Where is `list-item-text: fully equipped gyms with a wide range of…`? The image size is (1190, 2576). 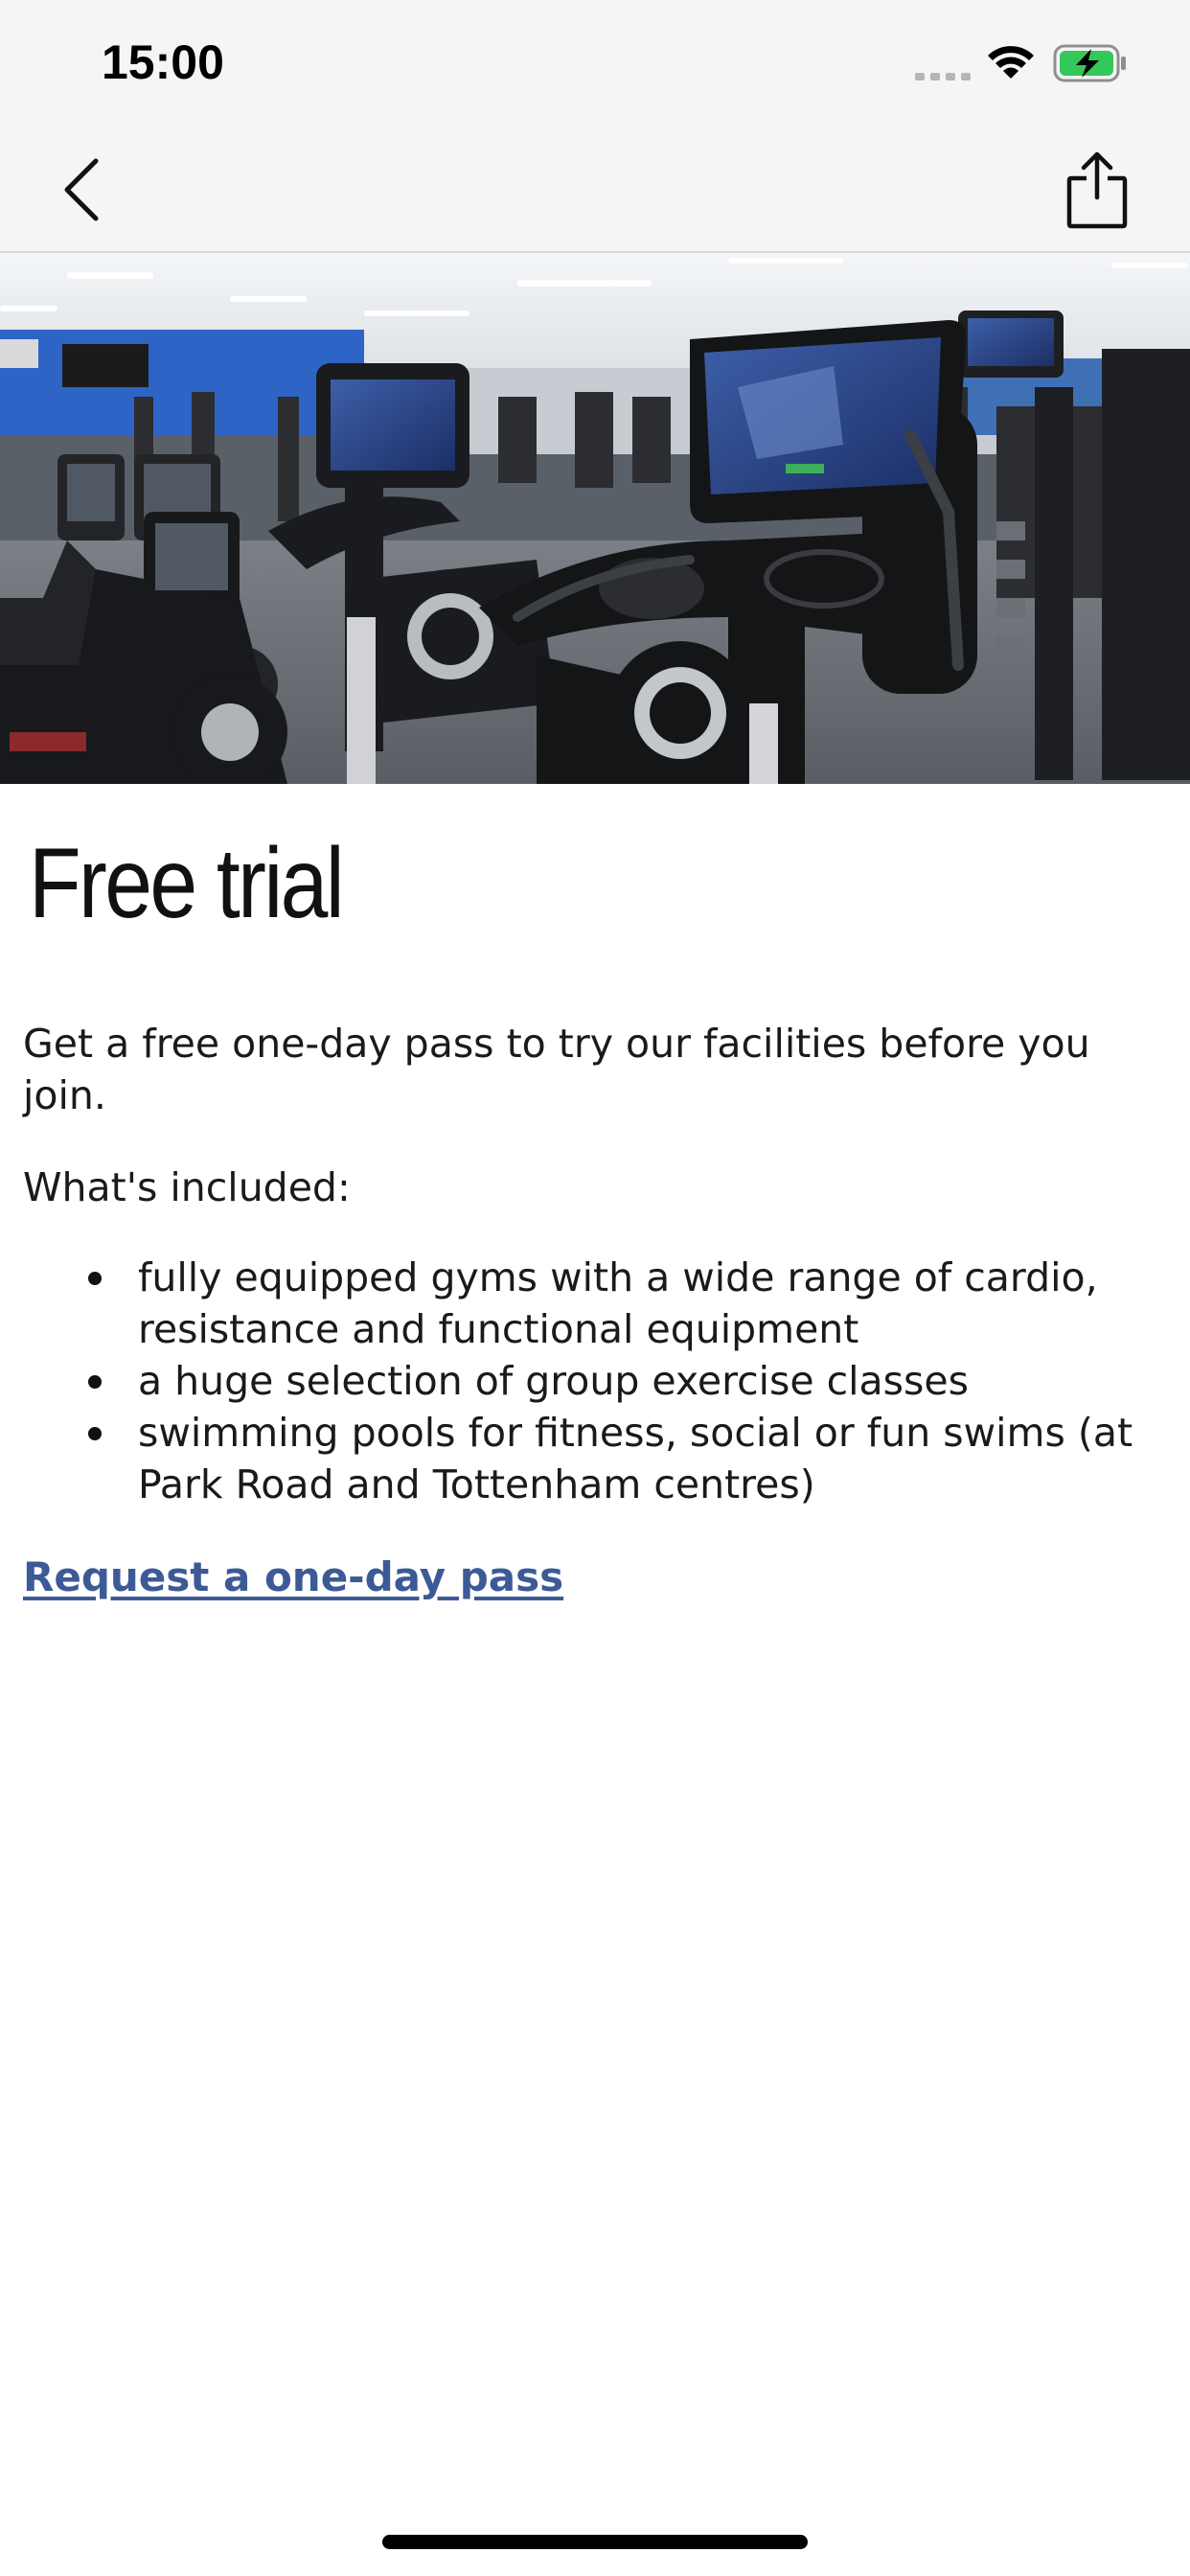
list-item-text: fully equipped gyms with a wide range of… is located at coordinates (618, 1303).